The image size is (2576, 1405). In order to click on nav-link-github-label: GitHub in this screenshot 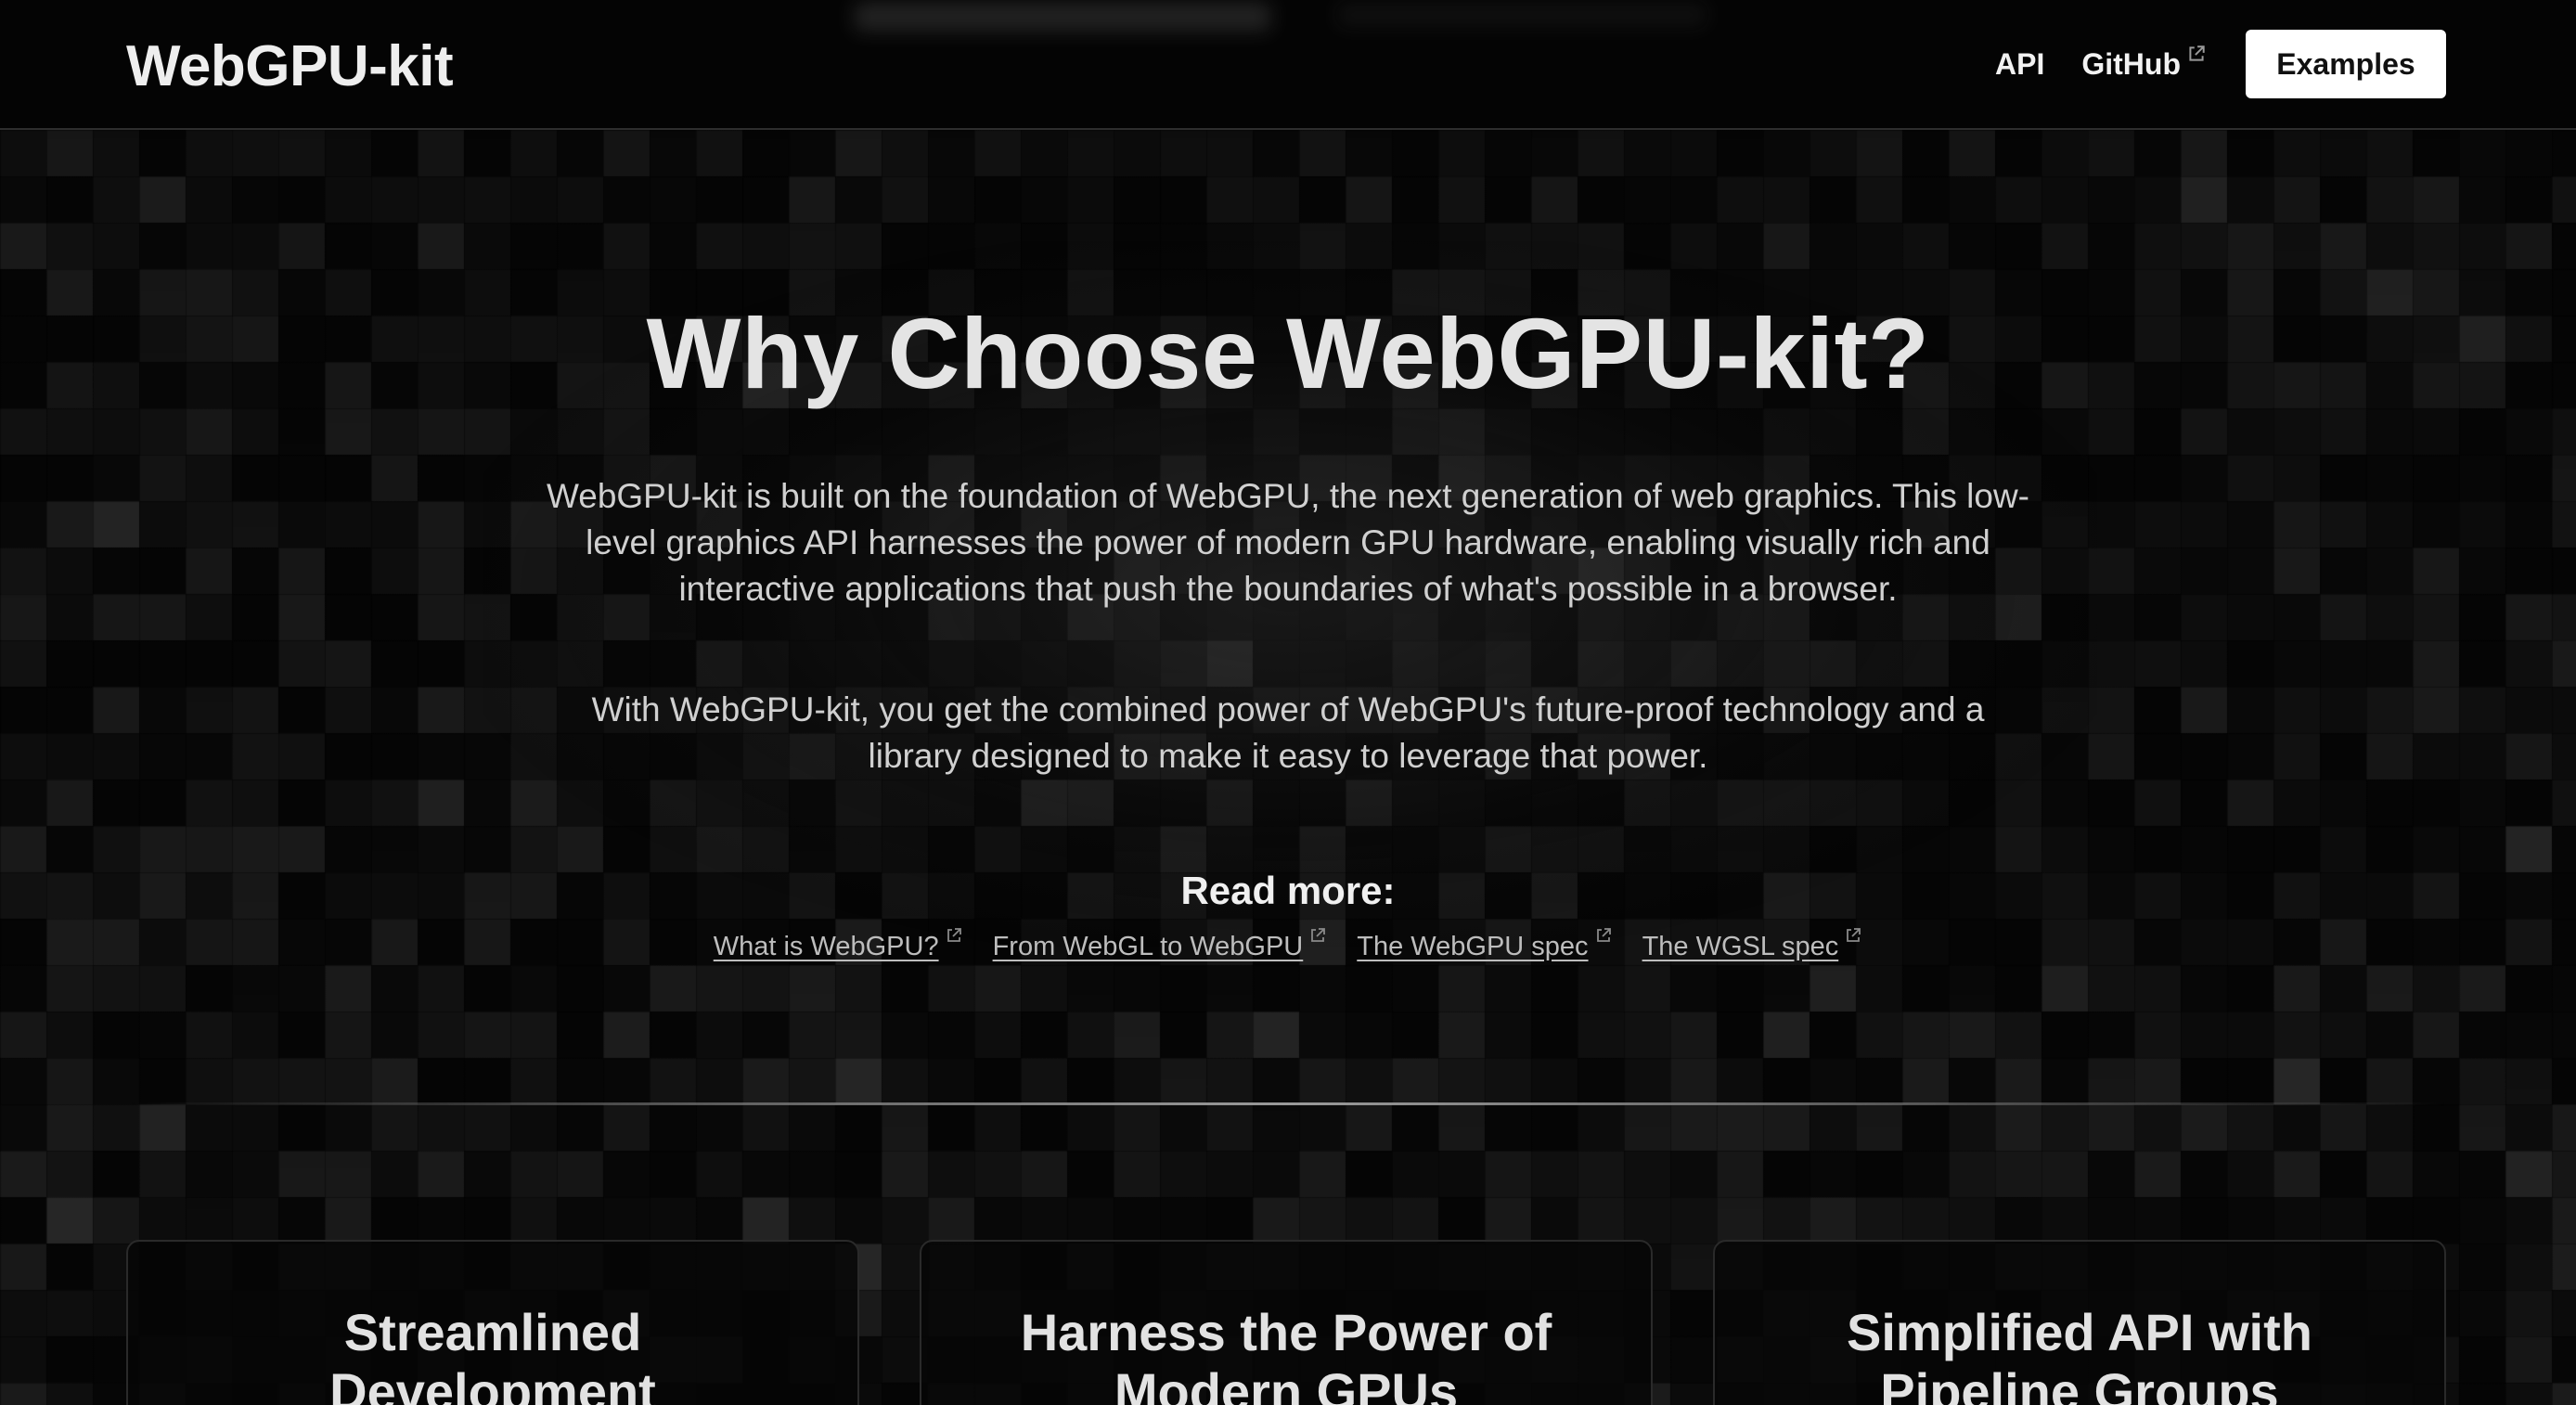, I will do `click(2131, 64)`.